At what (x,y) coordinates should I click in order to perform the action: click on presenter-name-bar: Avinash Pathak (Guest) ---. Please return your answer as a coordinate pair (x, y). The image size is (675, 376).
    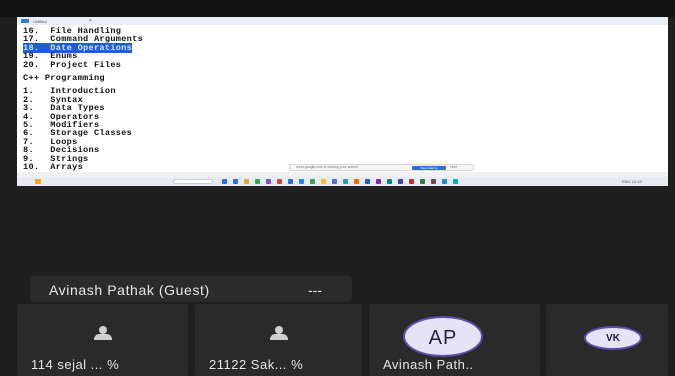
    Looking at the image, I should click on (191, 289).